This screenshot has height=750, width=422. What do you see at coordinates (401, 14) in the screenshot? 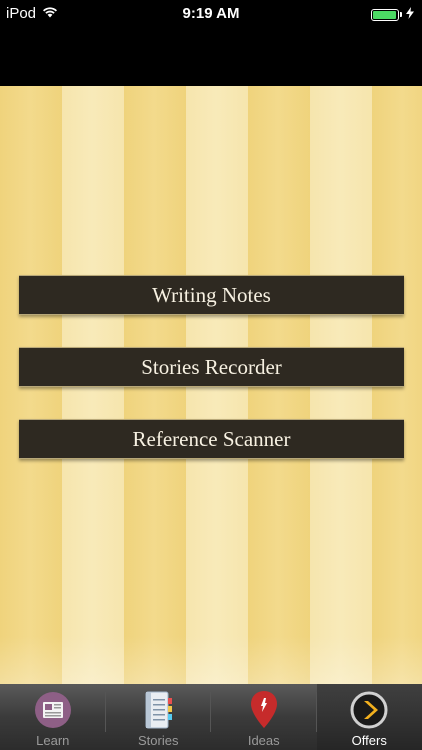
I see `battery-tip` at bounding box center [401, 14].